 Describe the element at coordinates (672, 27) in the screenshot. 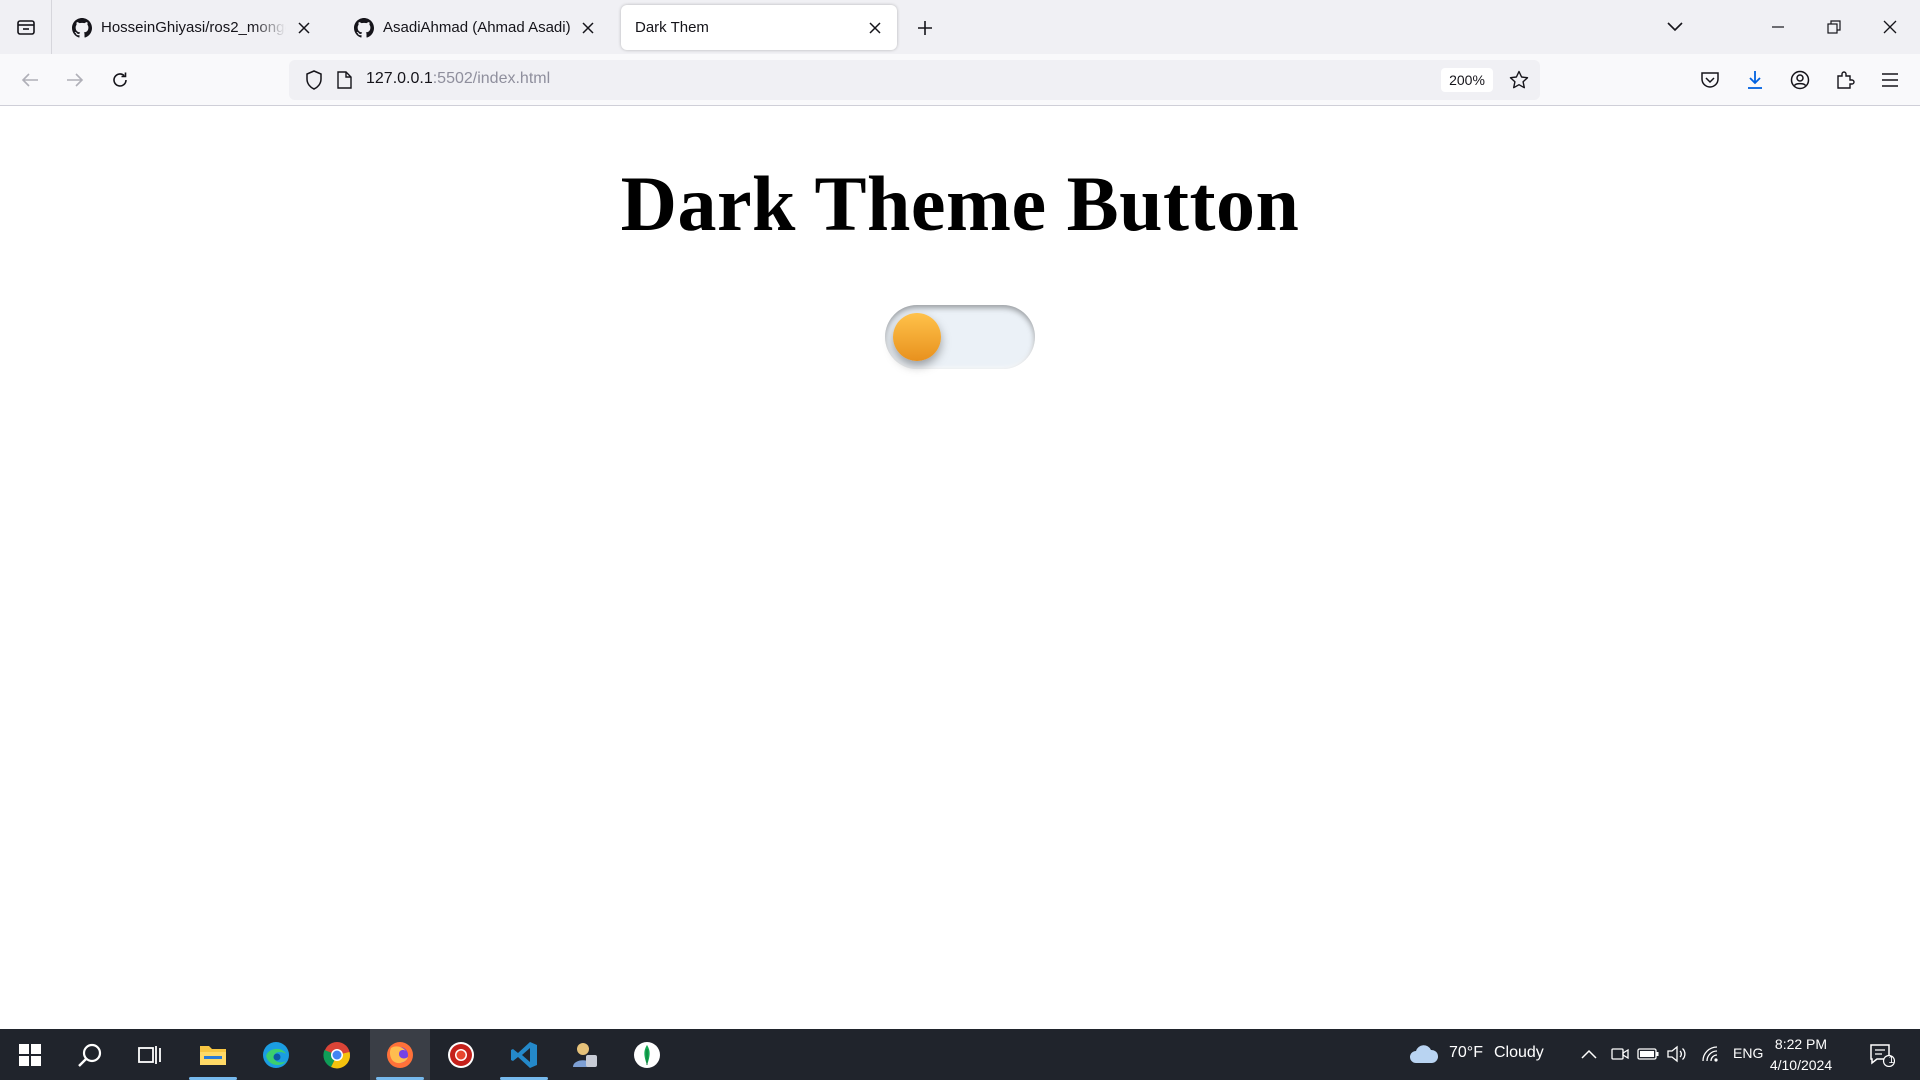

I see `tab-title: Dark Them` at that location.